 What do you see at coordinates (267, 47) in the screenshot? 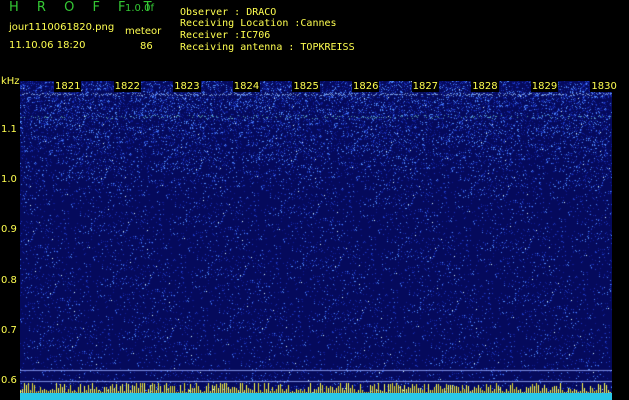
I see `antenna-info: Receiving antenna : TOPKREISS` at bounding box center [267, 47].